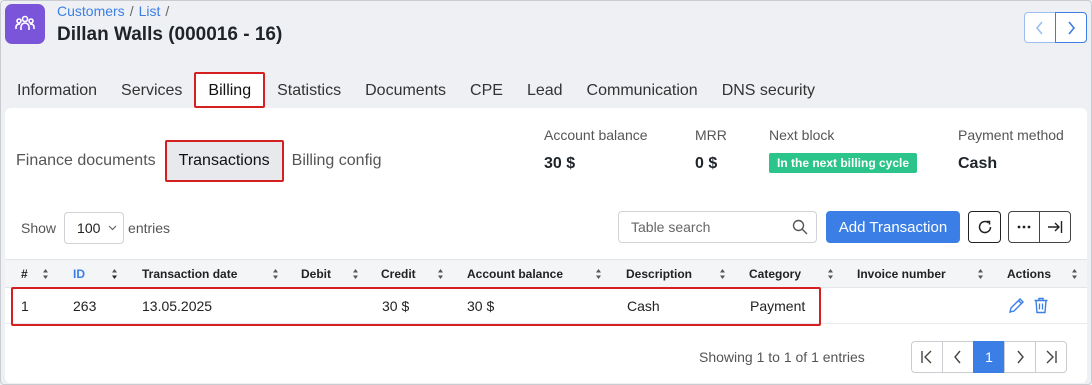  What do you see at coordinates (79, 274) in the screenshot?
I see `col-header-id: ID` at bounding box center [79, 274].